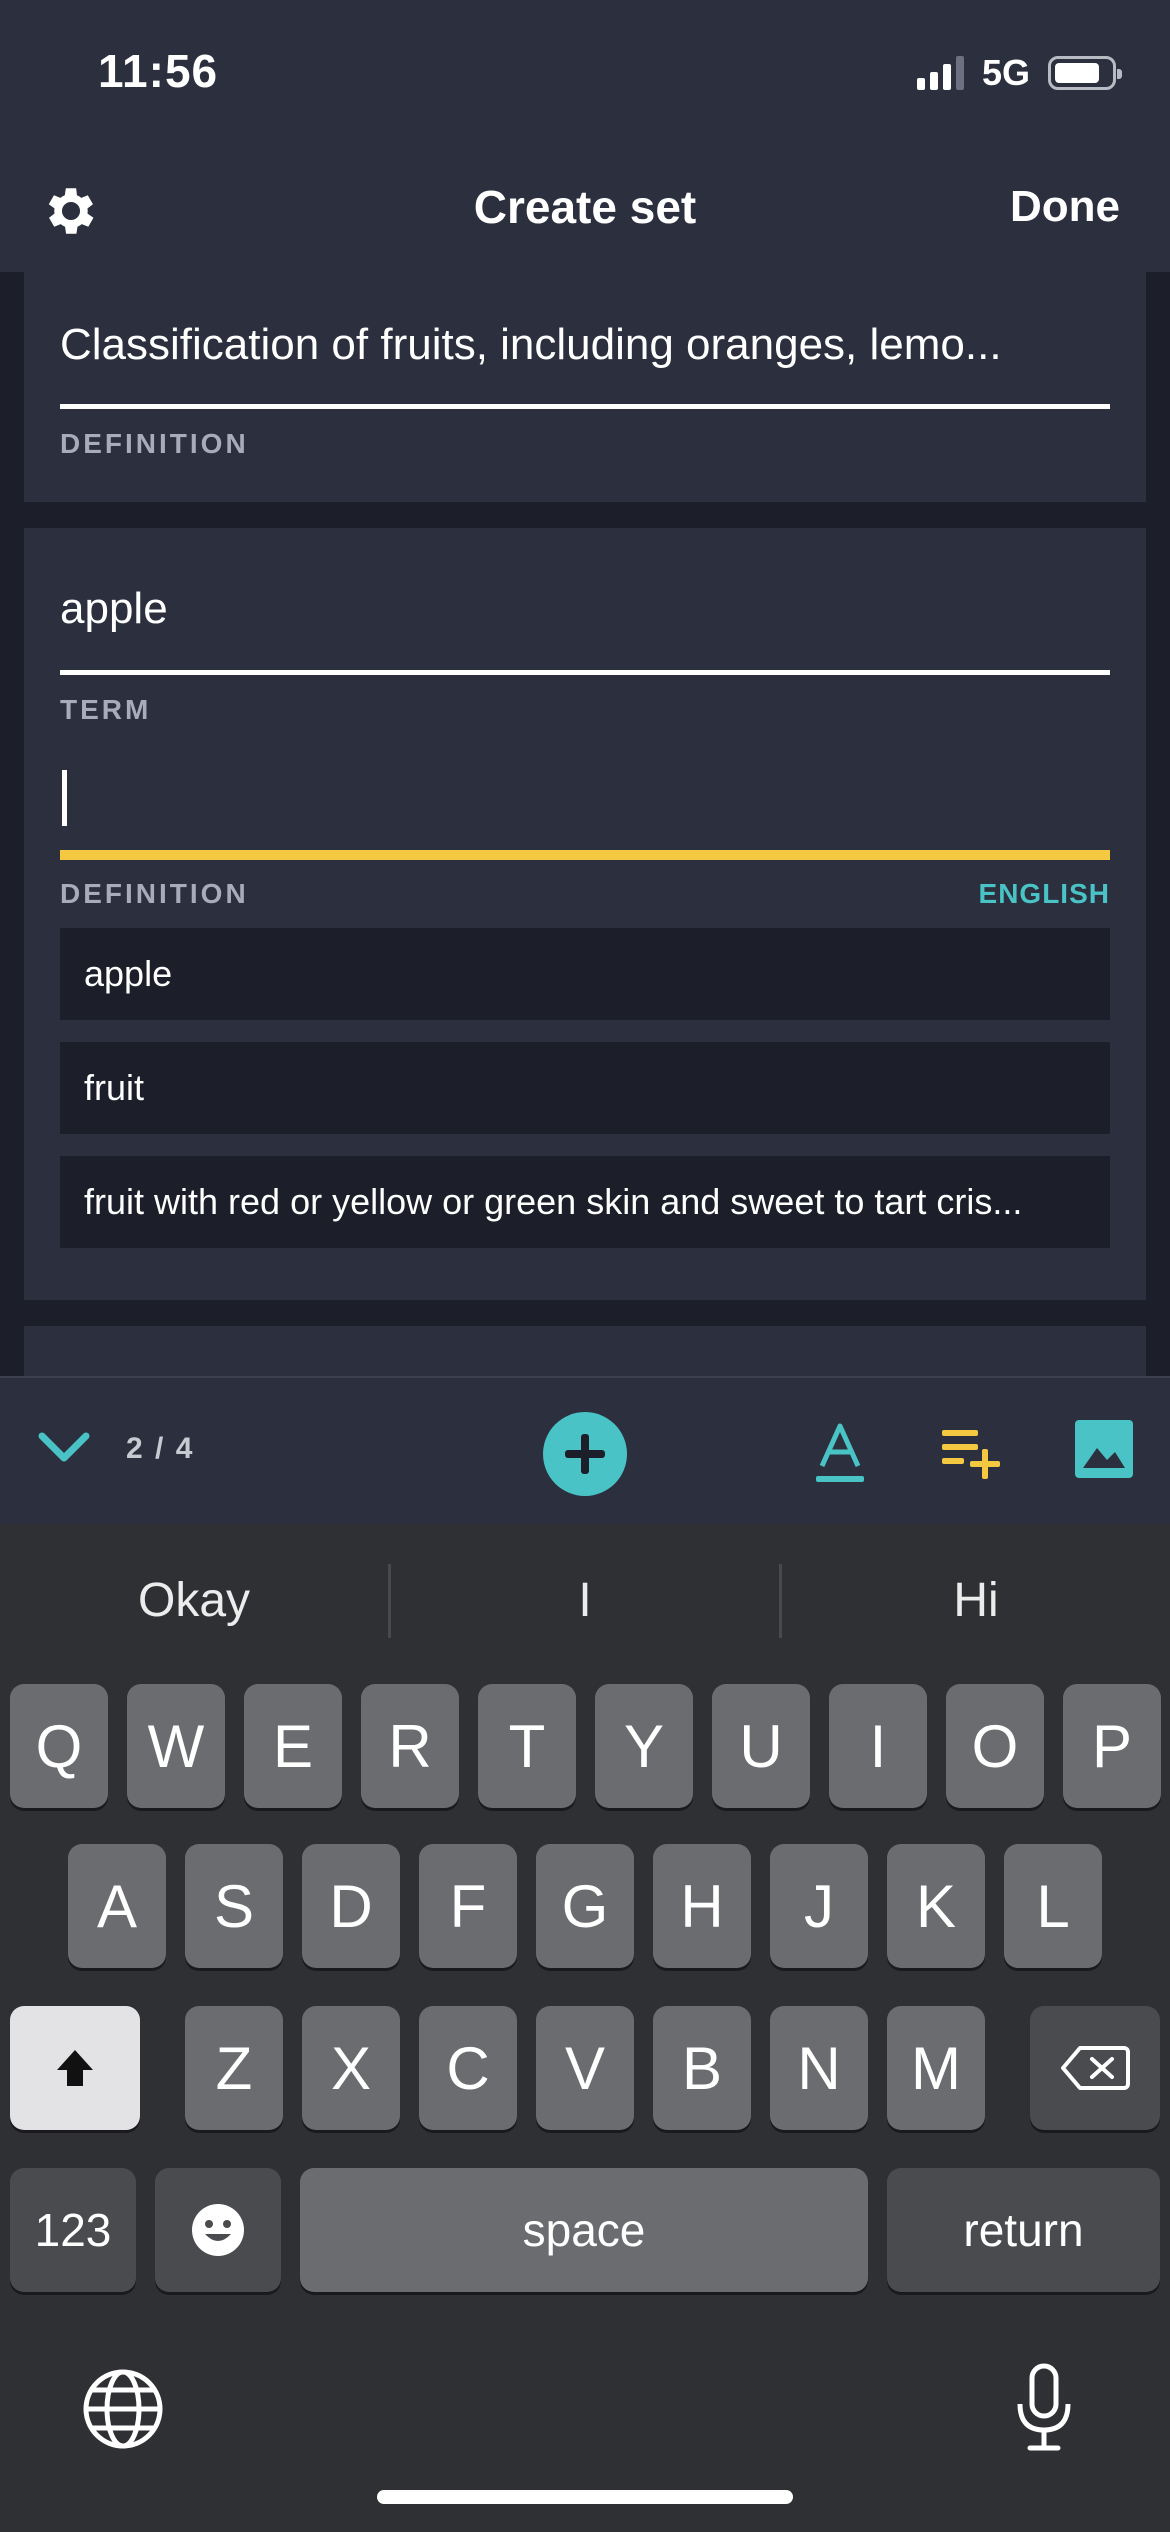 This screenshot has height=2532, width=1170. I want to click on key-n: N, so click(819, 2068).